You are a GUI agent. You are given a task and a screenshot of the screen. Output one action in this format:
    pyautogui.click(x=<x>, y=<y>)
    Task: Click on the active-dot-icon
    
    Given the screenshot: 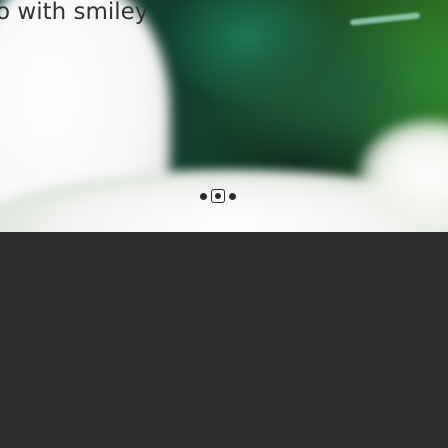 What is the action you would take?
    pyautogui.click(x=218, y=196)
    